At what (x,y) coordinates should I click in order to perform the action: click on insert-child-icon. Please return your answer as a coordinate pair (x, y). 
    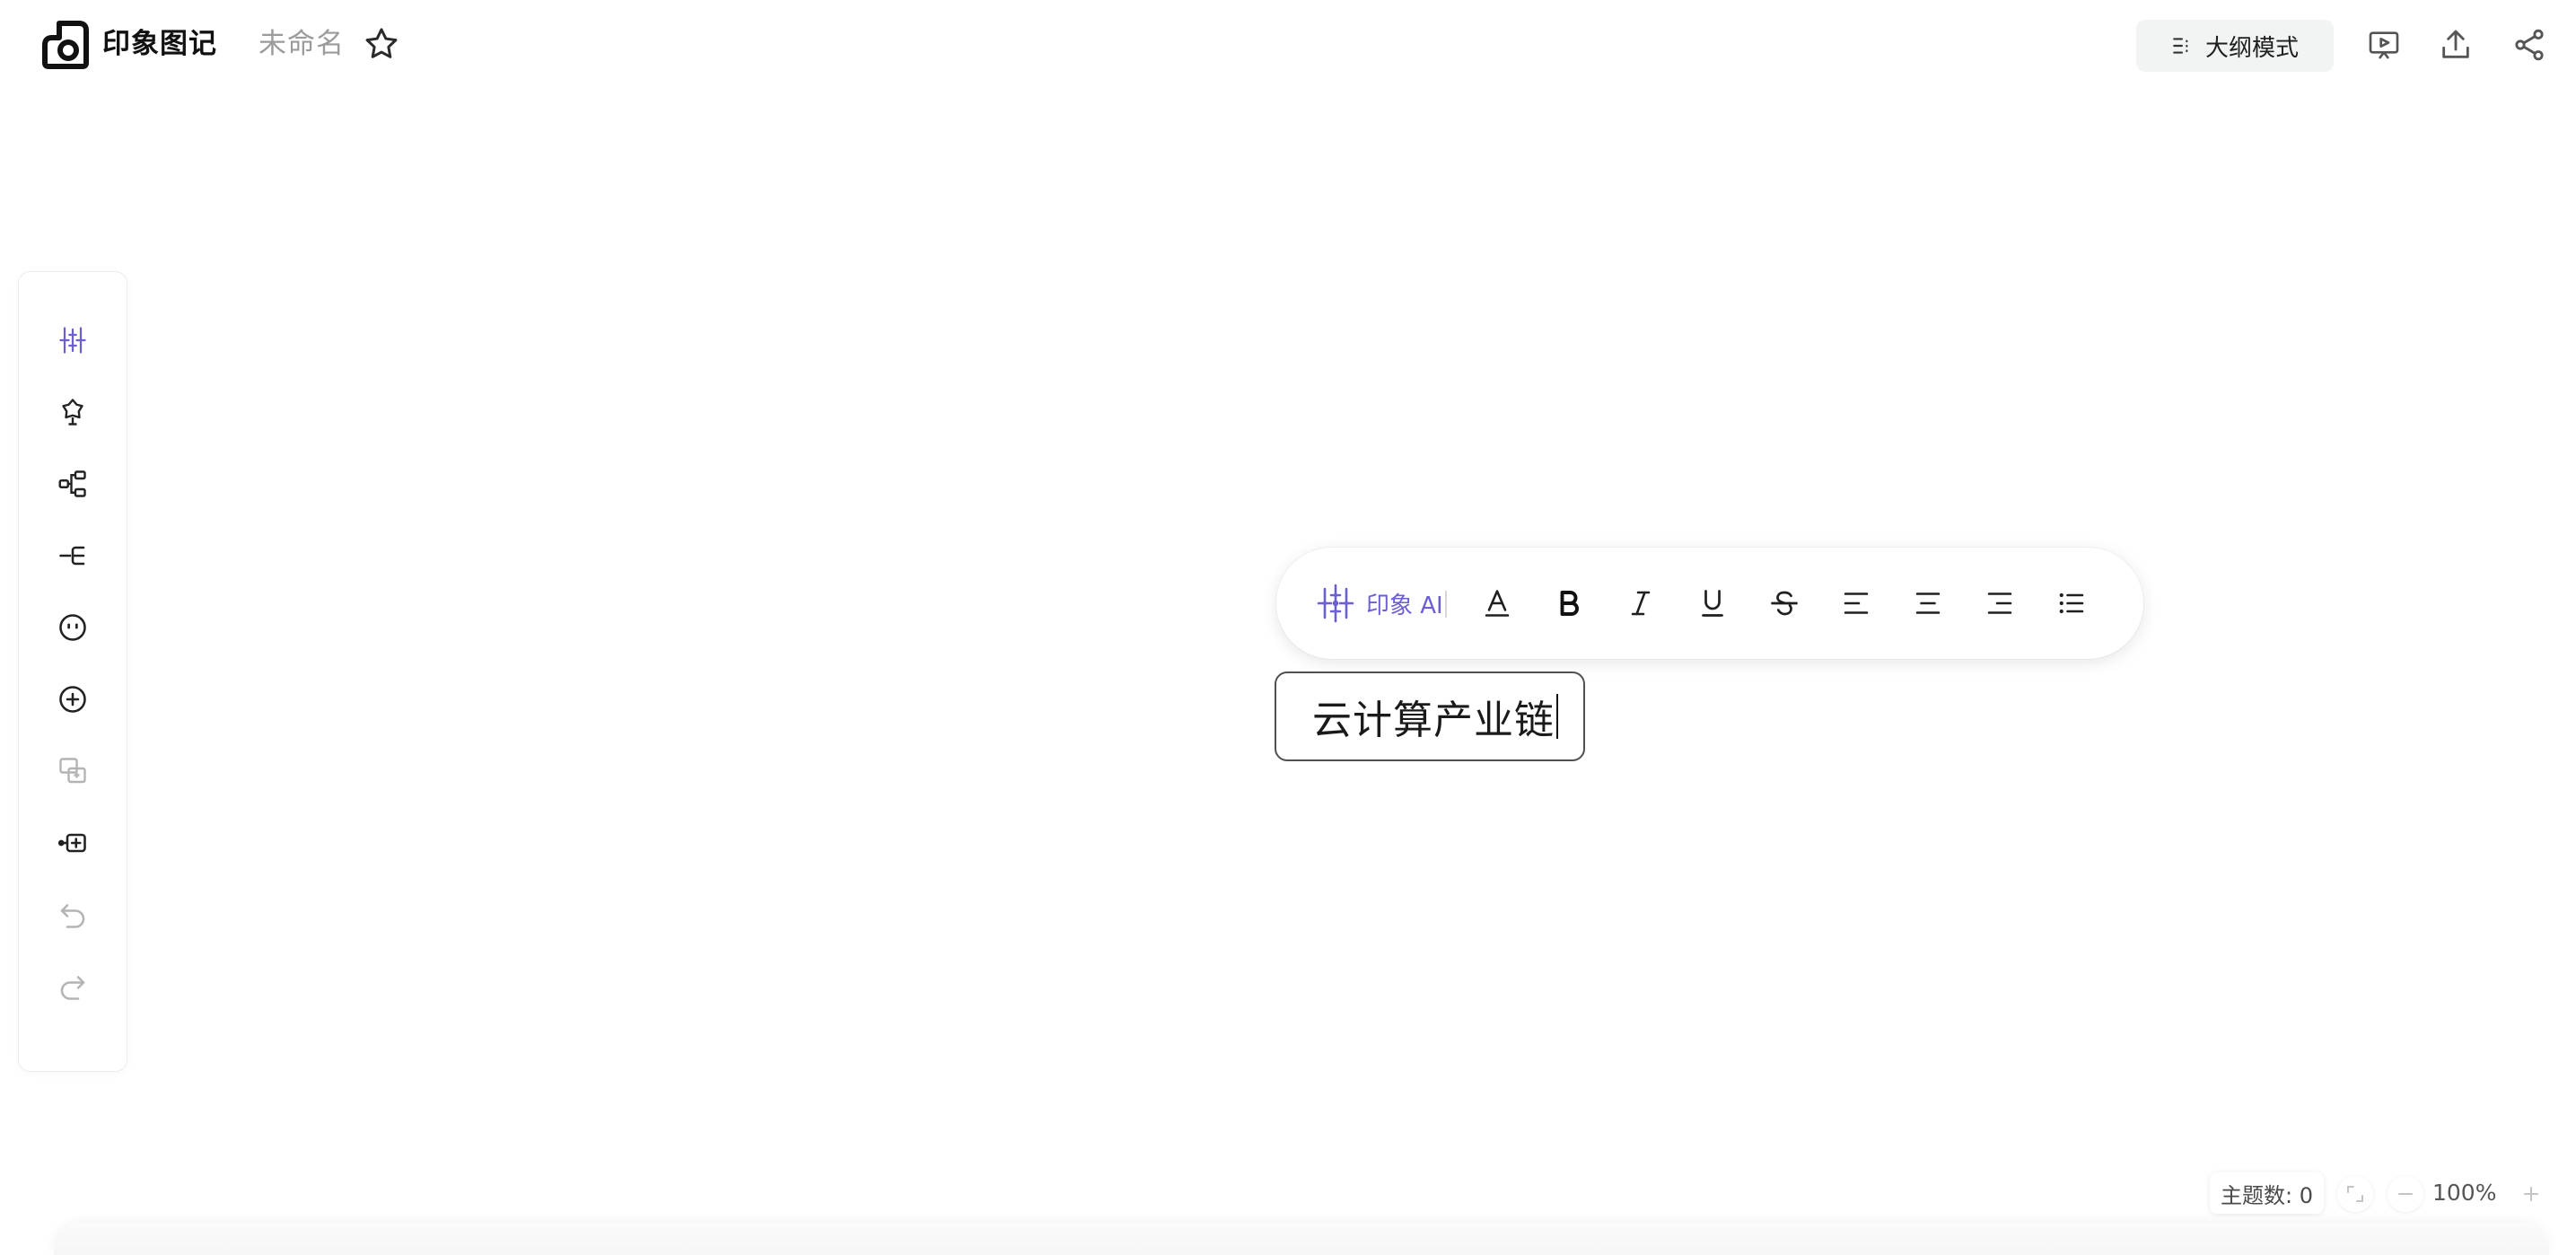
    Looking at the image, I should click on (72, 555).